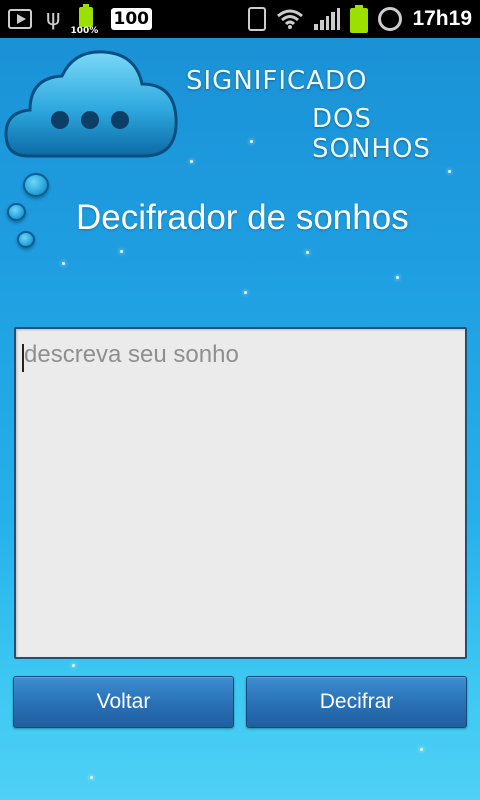  What do you see at coordinates (277, 81) in the screenshot?
I see `logo-text-line1: SIGNIFICADO` at bounding box center [277, 81].